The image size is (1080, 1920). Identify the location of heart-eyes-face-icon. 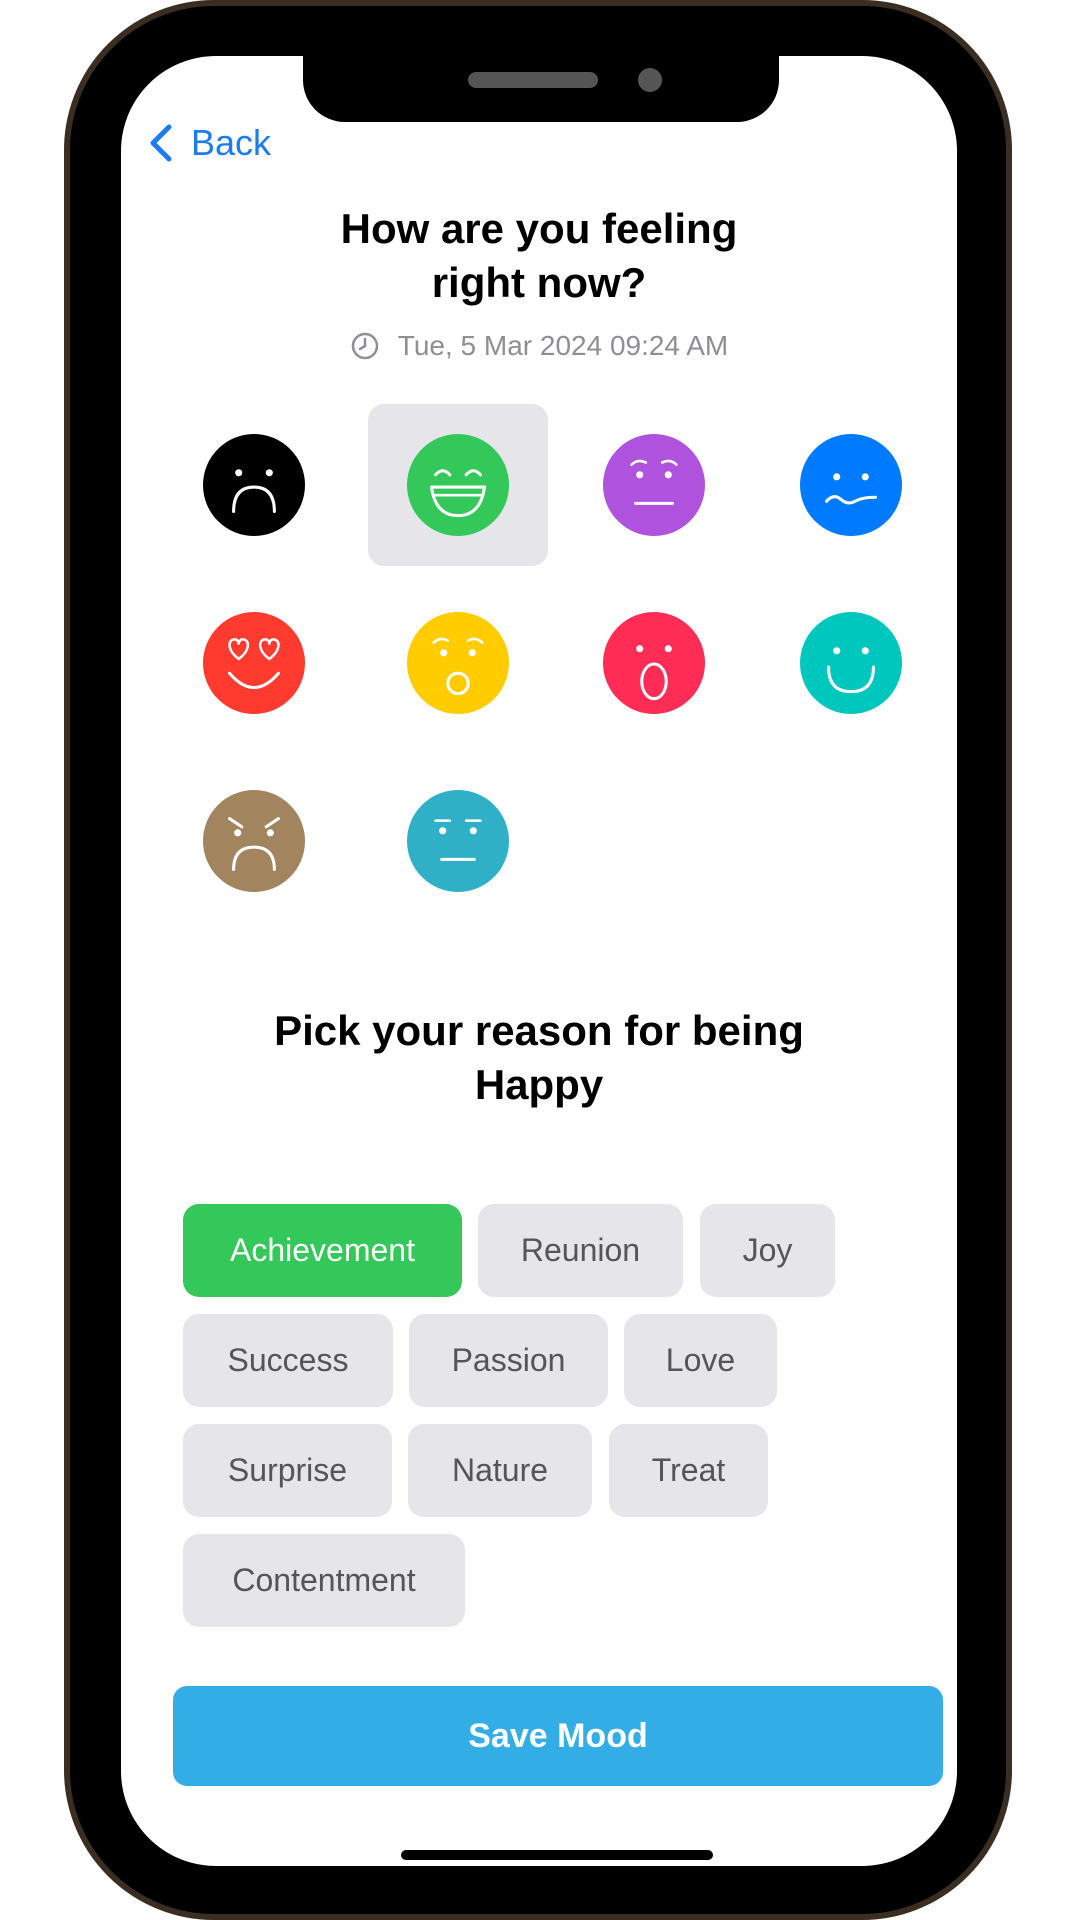
(254, 663).